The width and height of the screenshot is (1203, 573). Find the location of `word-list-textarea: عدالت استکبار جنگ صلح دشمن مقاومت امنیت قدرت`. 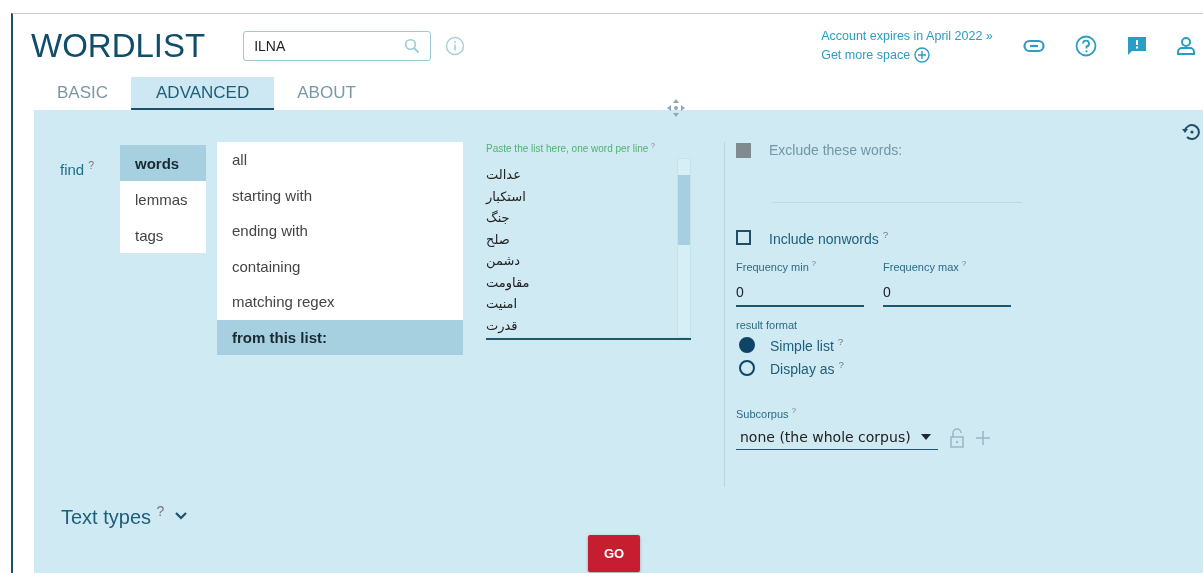

word-list-textarea: عدالت استکبار جنگ صلح دشمن مقاومت امنیت قدرت is located at coordinates (588, 249).